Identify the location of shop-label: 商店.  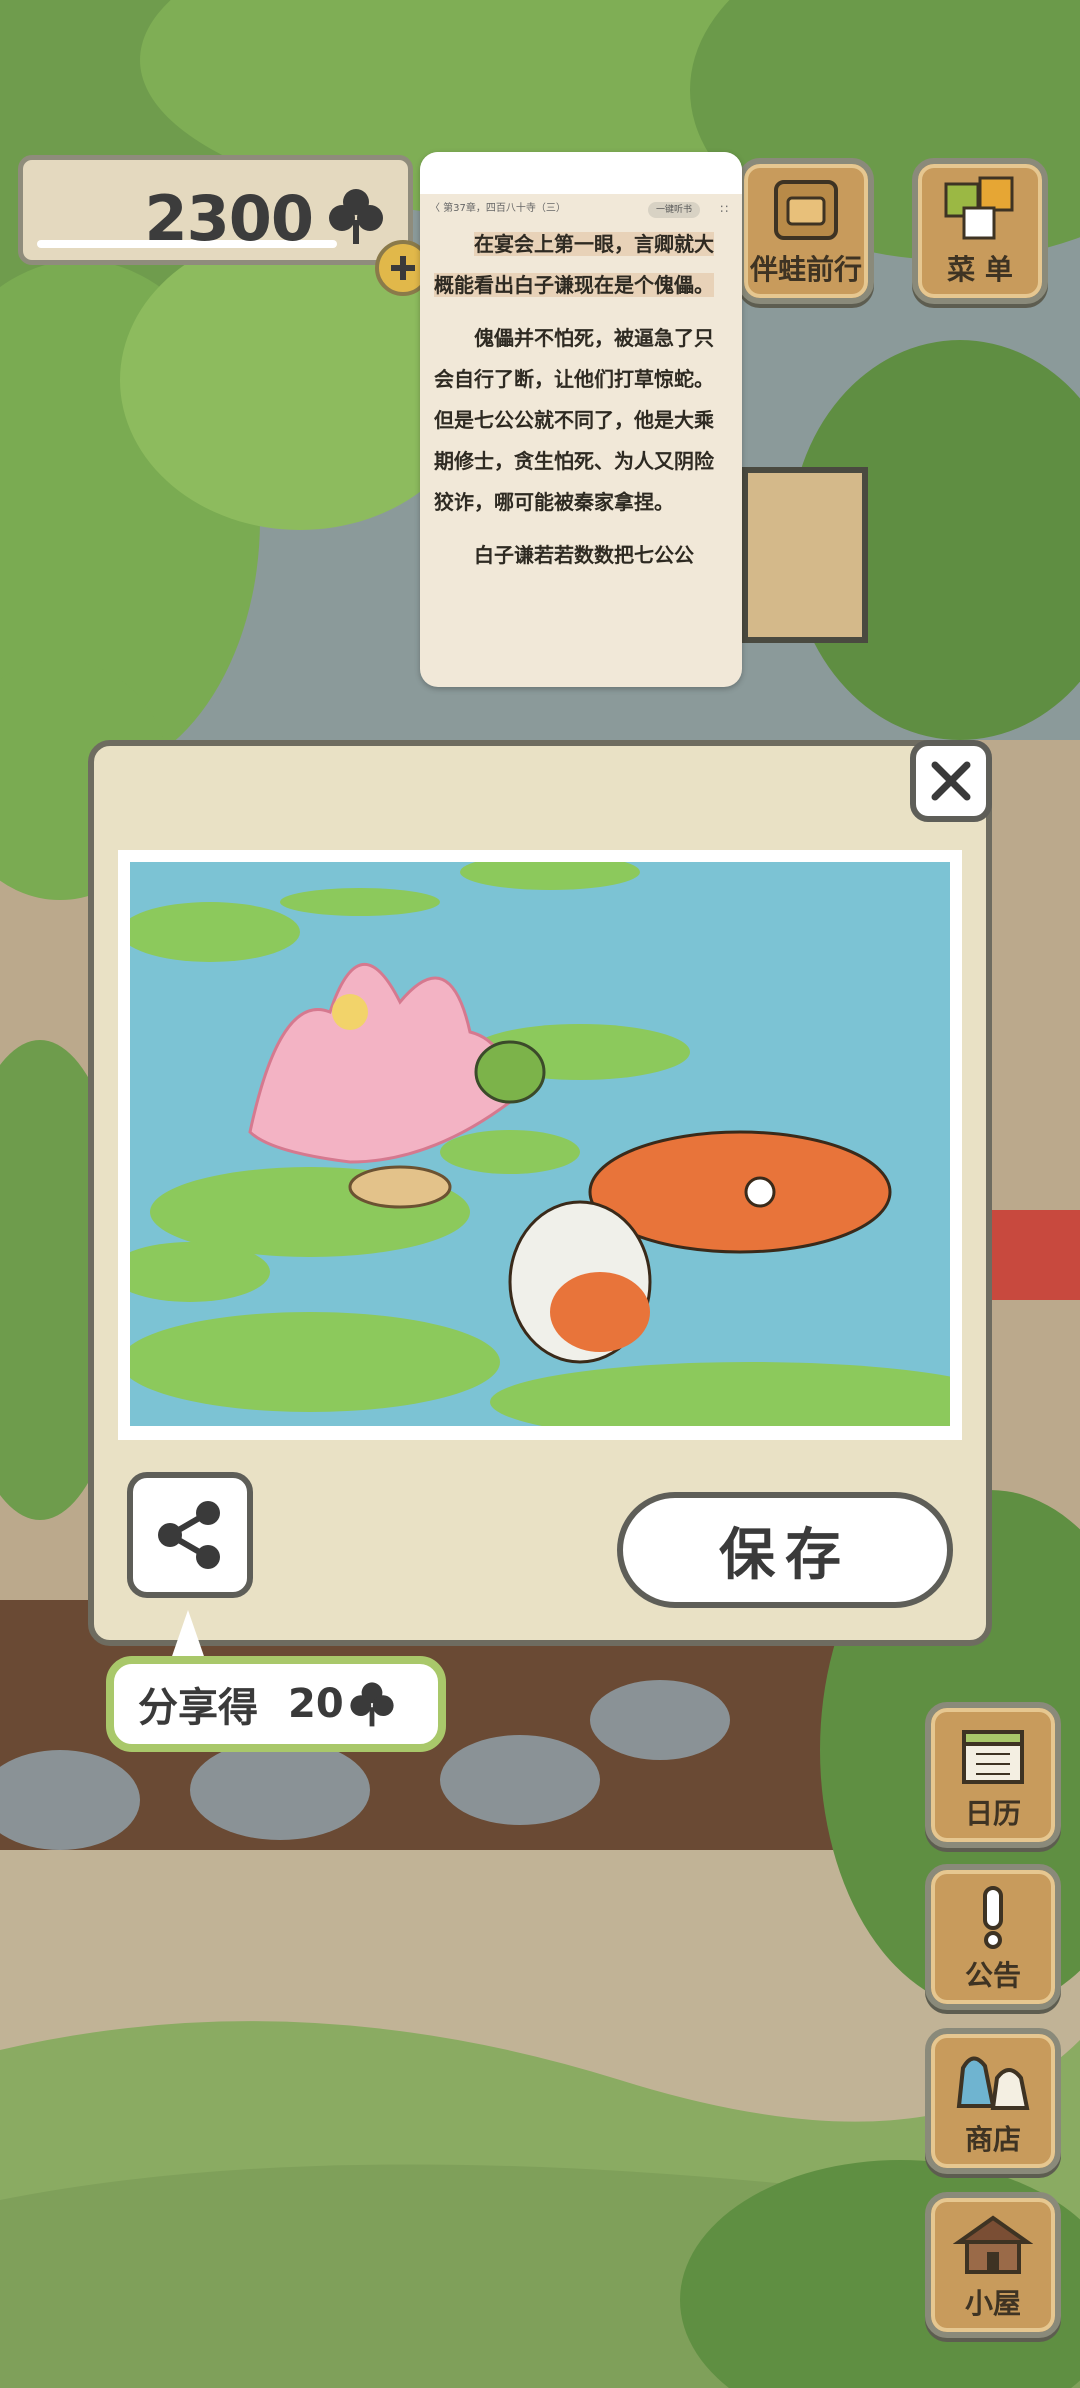
(992, 2139).